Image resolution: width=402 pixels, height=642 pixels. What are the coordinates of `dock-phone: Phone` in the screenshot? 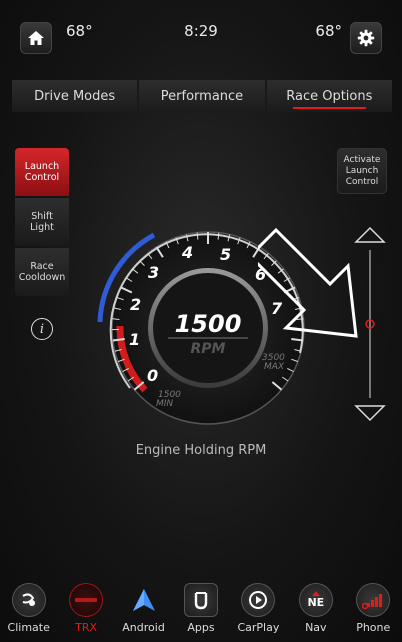 It's located at (373, 609).